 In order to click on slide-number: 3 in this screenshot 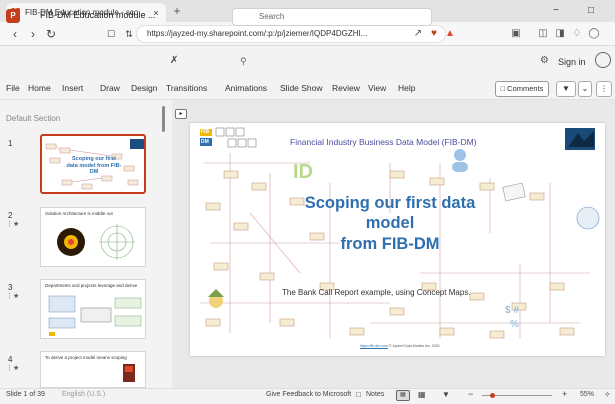, I will do `click(10, 287)`.